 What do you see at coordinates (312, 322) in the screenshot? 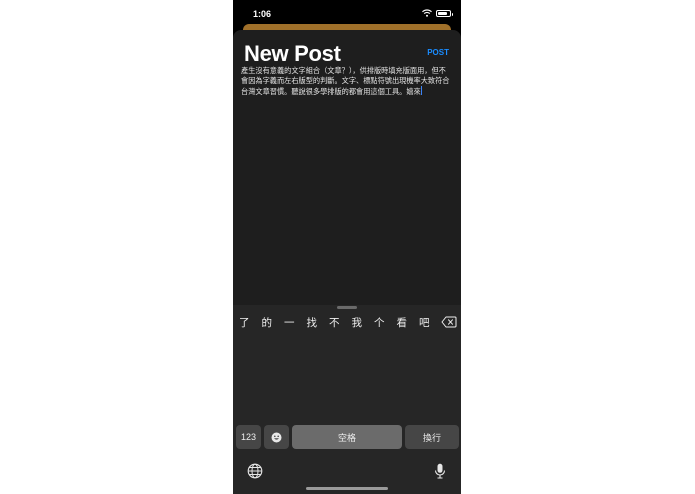
I see `candidate-item: 找` at bounding box center [312, 322].